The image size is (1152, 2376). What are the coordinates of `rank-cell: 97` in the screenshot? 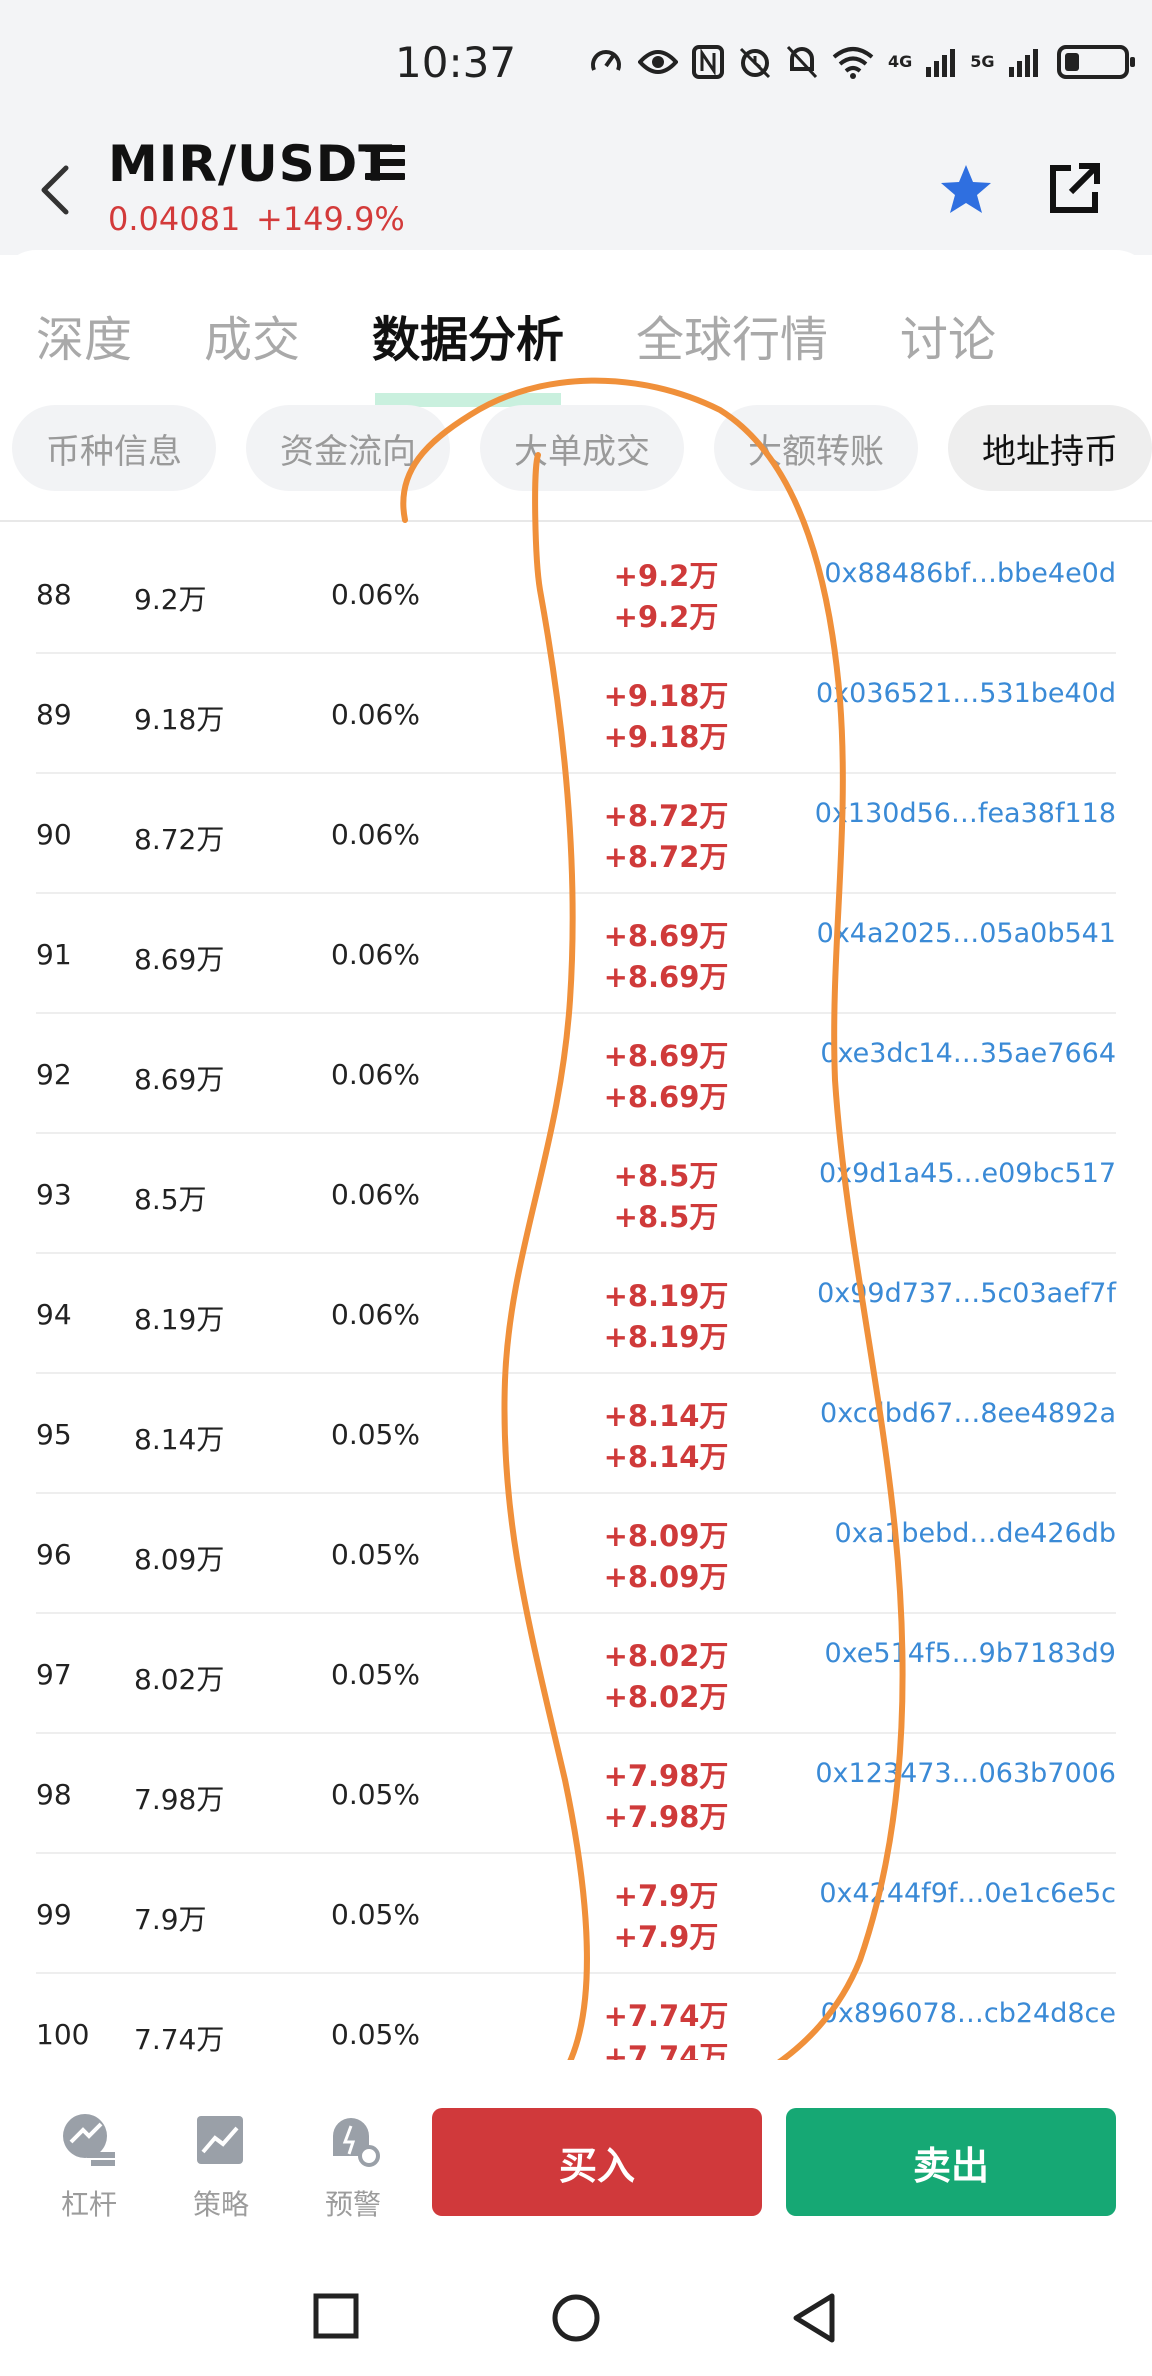 It's located at (54, 1674).